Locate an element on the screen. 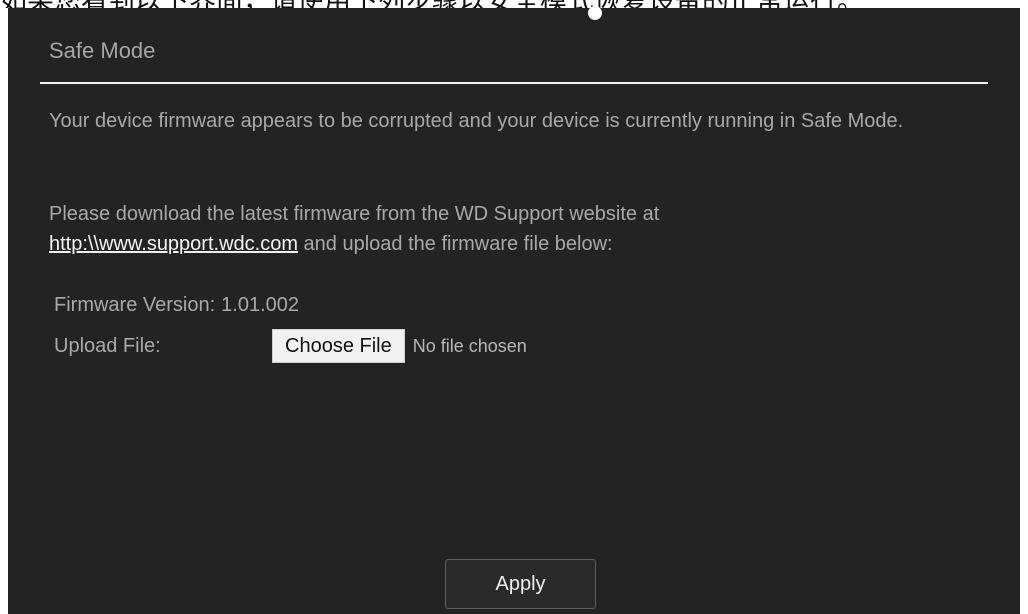 This screenshot has height=614, width=1028. apply-button: Apply is located at coordinates (520, 584).